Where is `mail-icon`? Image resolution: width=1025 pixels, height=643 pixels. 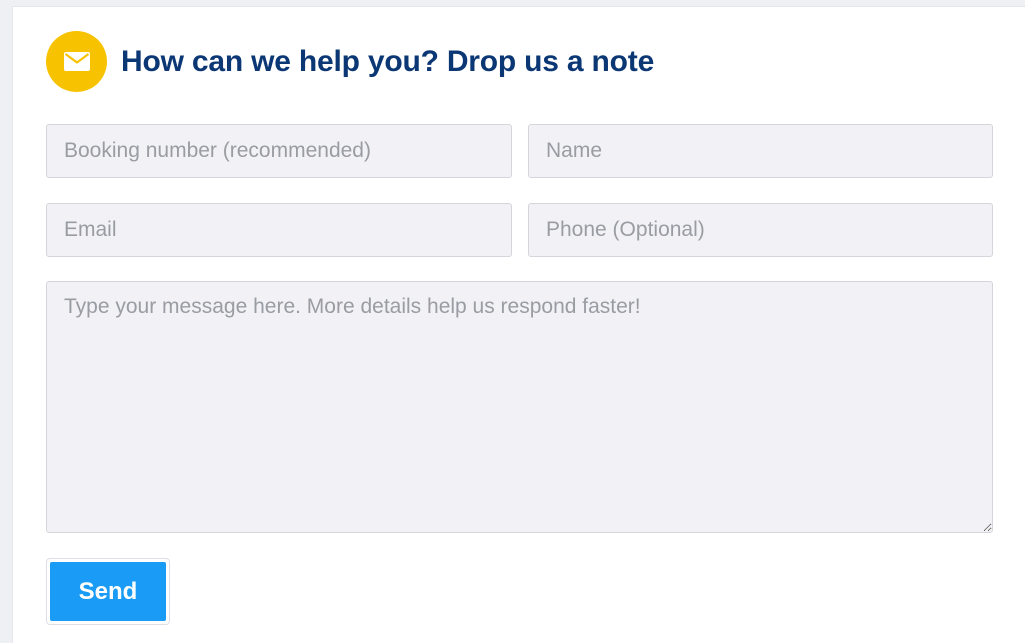 mail-icon is located at coordinates (76, 61).